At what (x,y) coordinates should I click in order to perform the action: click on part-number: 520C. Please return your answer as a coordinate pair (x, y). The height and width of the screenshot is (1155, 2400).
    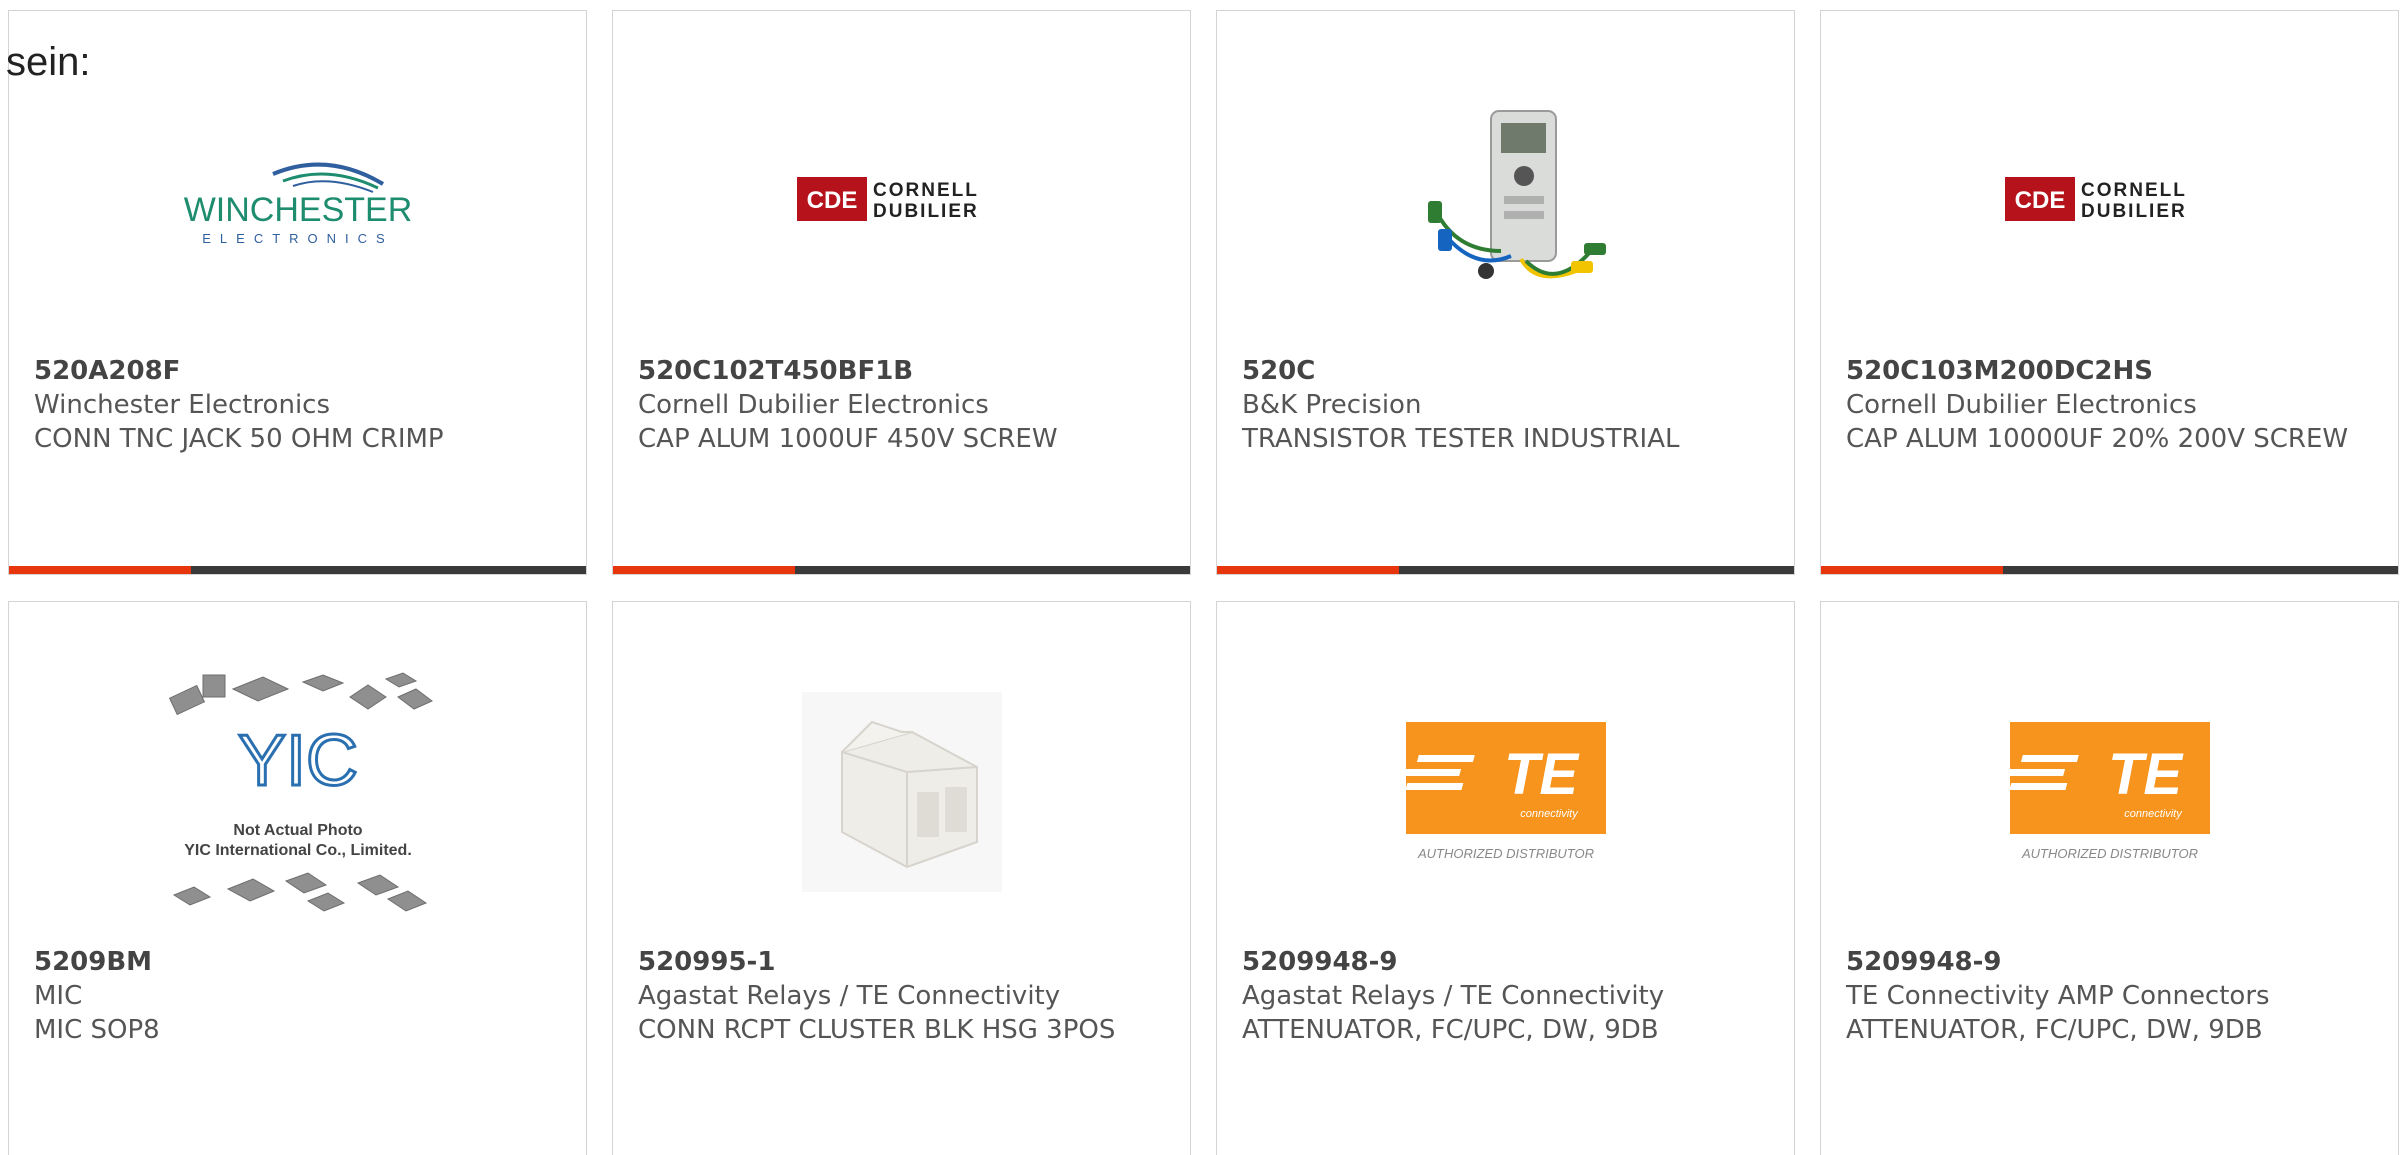
    Looking at the image, I should click on (1505, 371).